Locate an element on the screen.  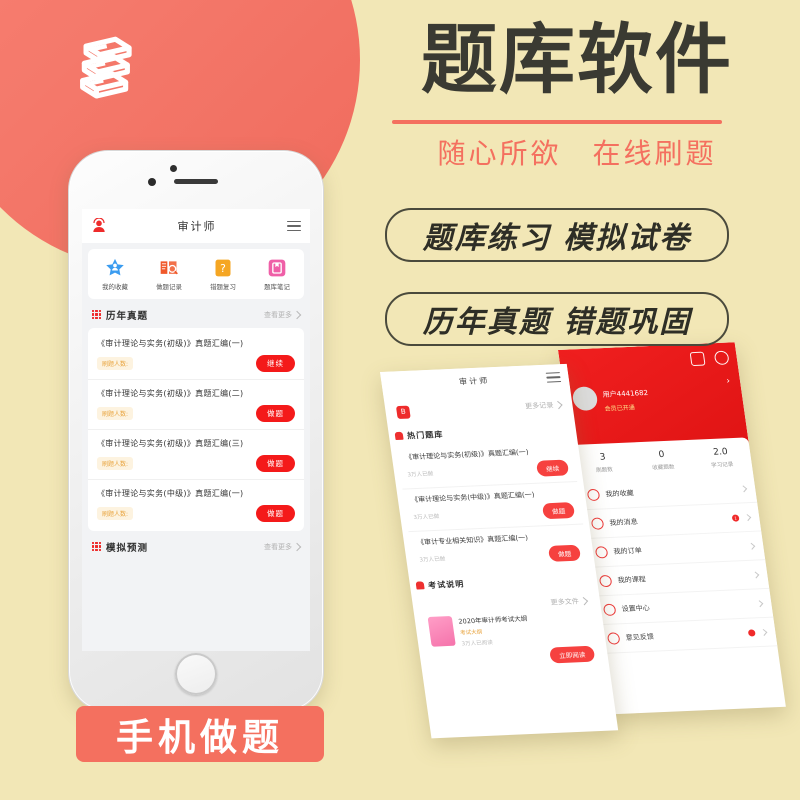
stat-label: 收藏题数 is located at coordinates (663, 468).